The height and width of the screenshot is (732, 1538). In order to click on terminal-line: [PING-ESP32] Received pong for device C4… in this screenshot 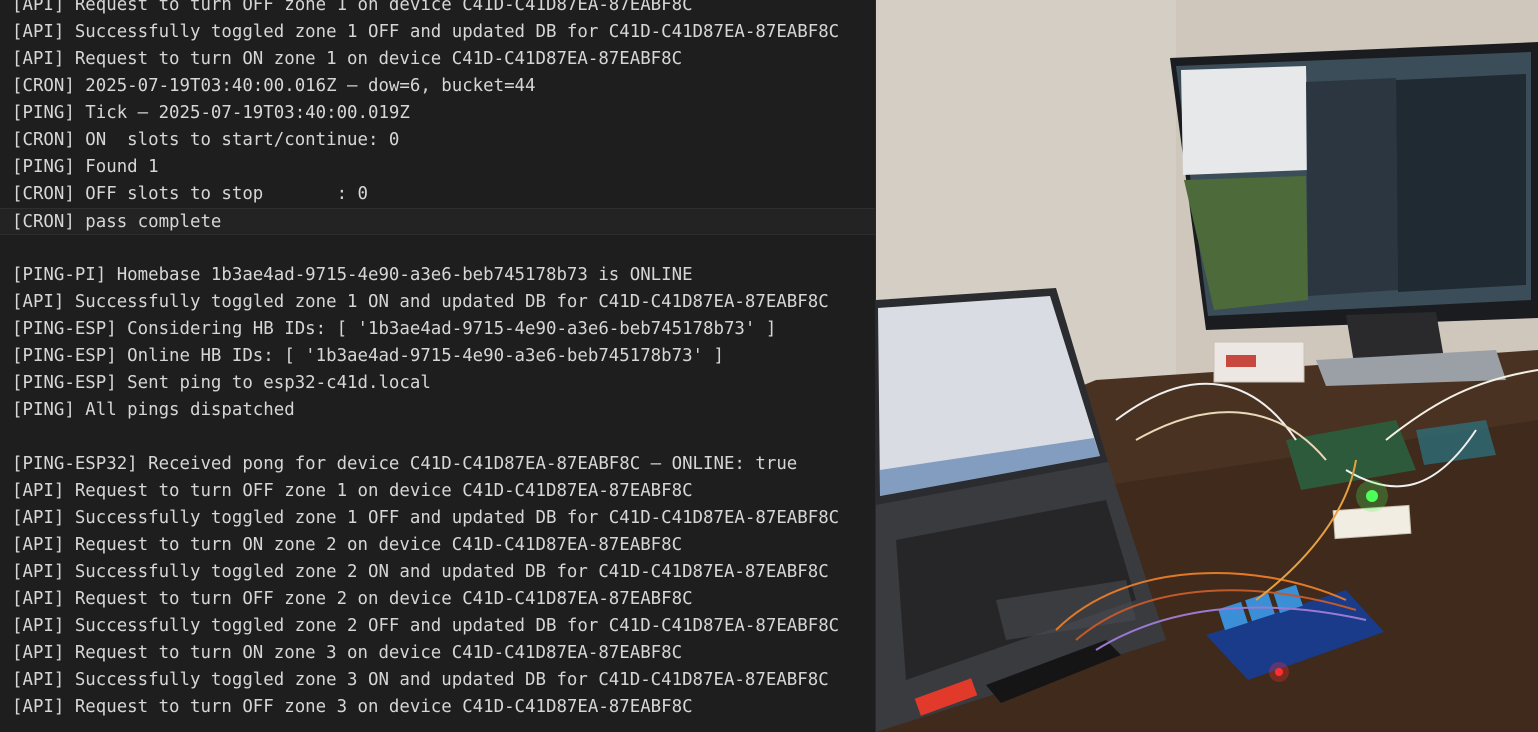, I will do `click(405, 464)`.